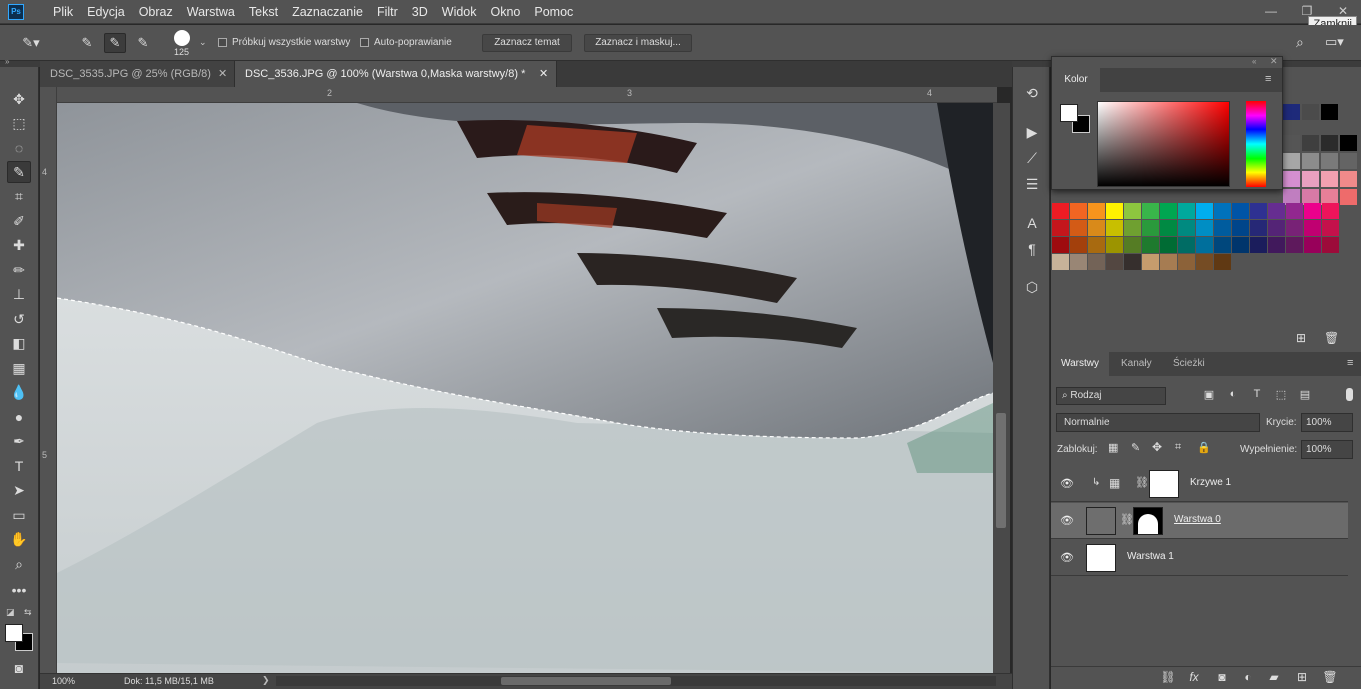 Image resolution: width=1361 pixels, height=689 pixels. I want to click on sample-all-layers-checkbox: Próbkuj wszystkie warstwy, so click(284, 42).